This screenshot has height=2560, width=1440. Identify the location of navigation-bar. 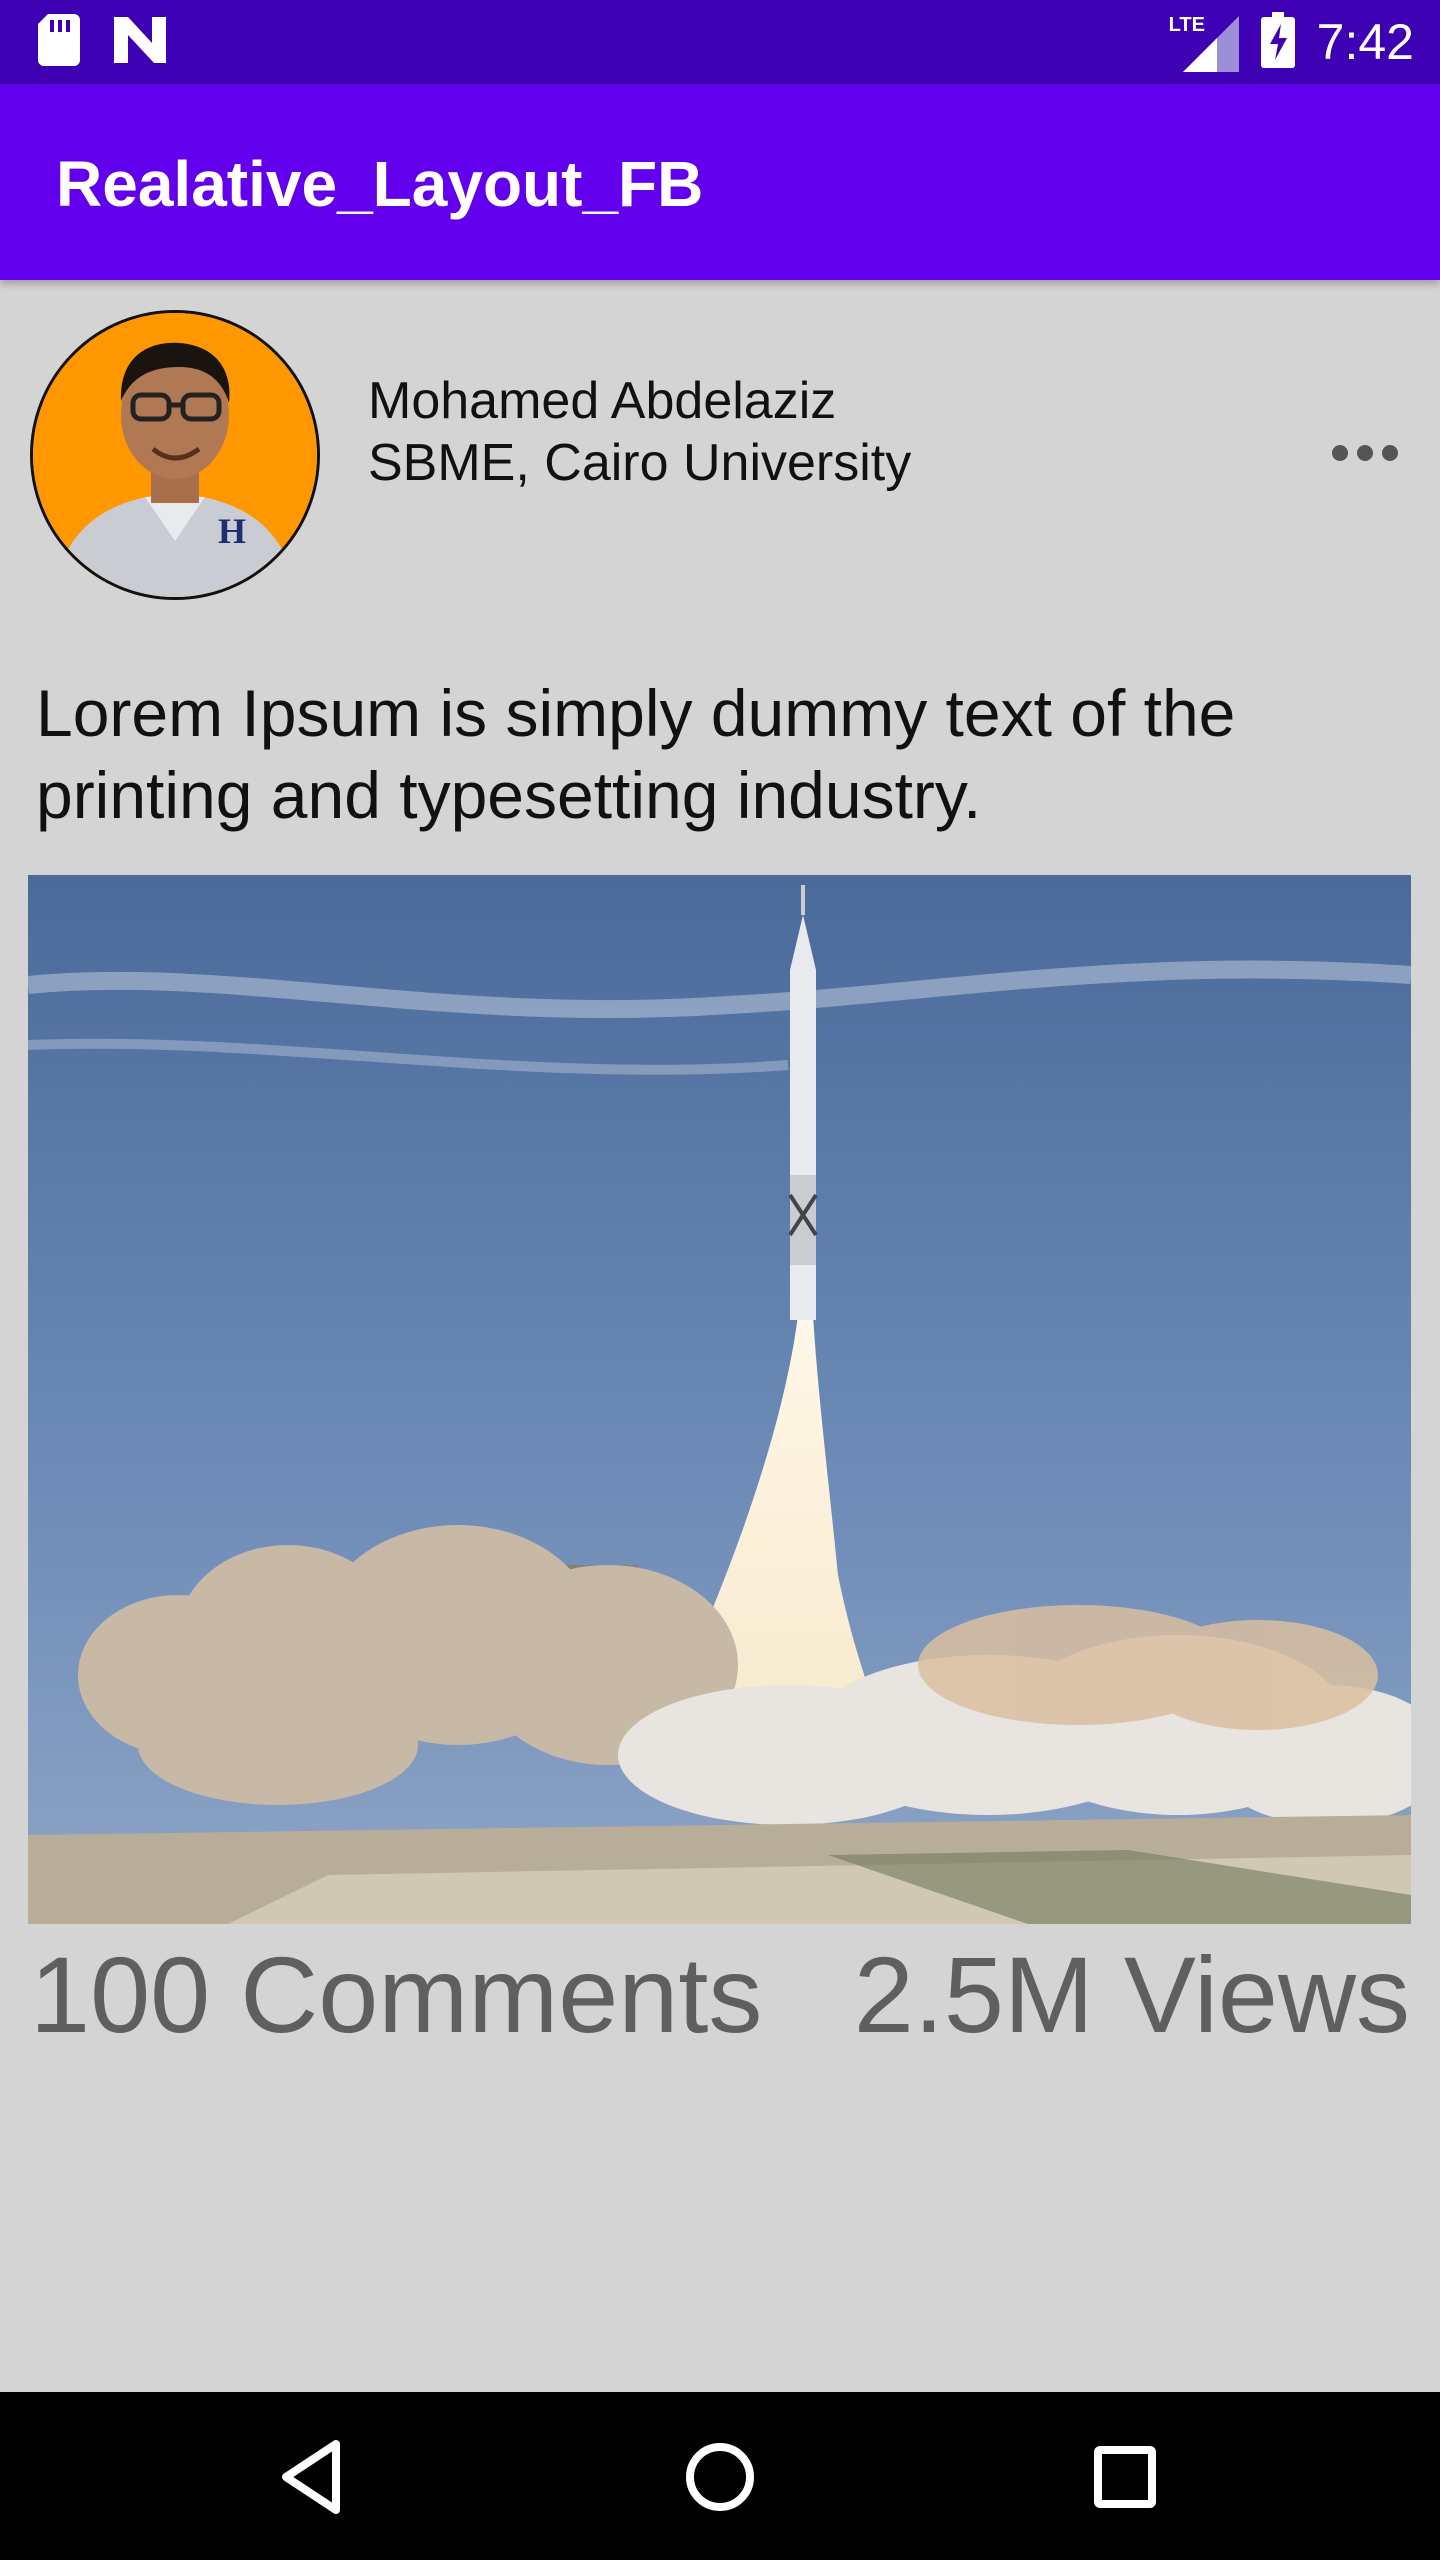
(720, 2476).